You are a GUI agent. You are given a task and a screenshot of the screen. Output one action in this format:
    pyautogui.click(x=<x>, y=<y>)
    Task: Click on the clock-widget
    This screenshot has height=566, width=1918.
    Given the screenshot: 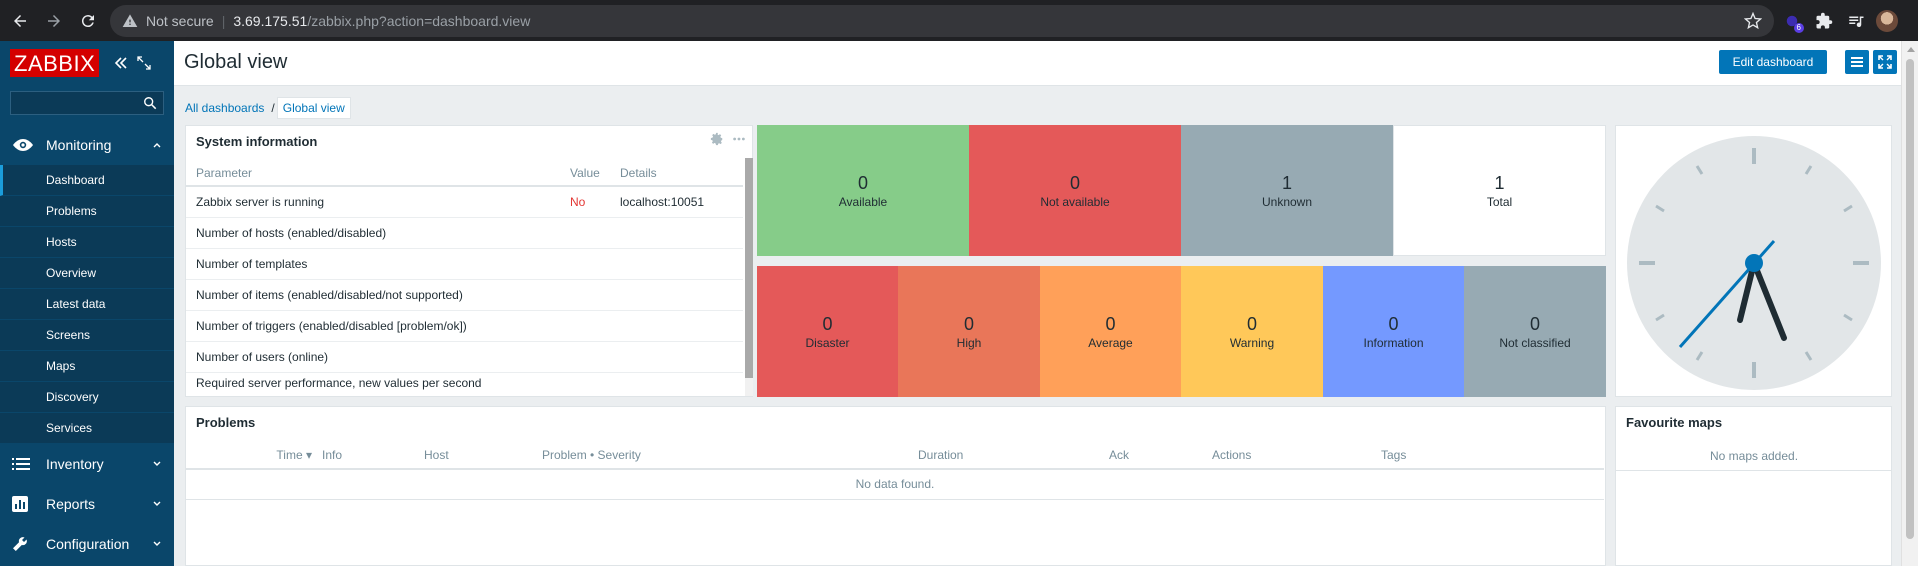 What is the action you would take?
    pyautogui.click(x=1753, y=261)
    